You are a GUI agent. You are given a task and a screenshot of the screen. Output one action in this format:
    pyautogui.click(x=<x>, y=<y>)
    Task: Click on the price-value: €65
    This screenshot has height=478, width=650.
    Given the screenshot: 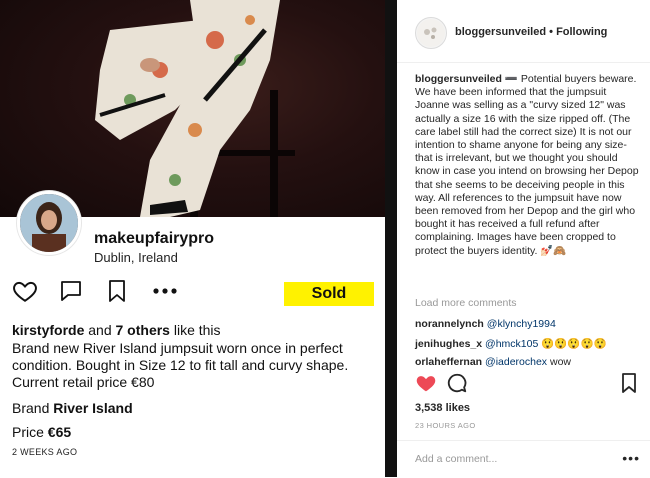 What is the action you would take?
    pyautogui.click(x=59, y=432)
    